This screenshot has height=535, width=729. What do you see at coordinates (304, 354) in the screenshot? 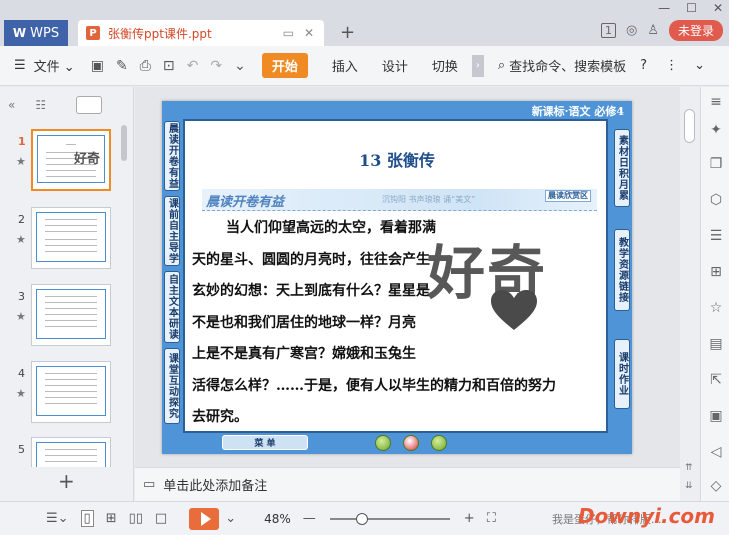
I see `paragraph-line: 上是不是真有广寒宫？嫦娥和玉兔生` at bounding box center [304, 354].